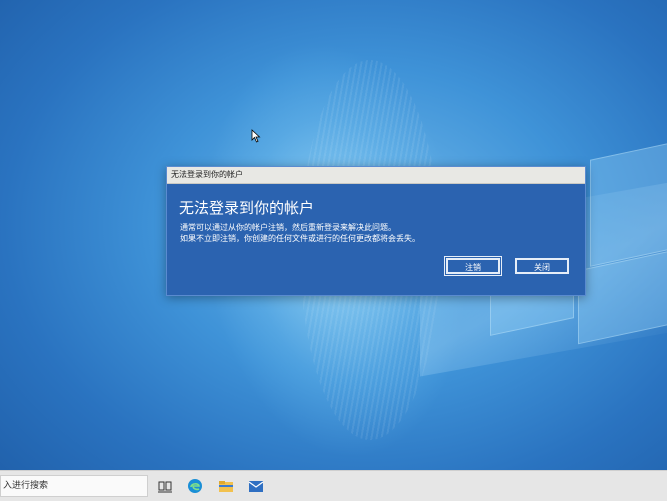  What do you see at coordinates (226, 486) in the screenshot?
I see `file-explorer-icon` at bounding box center [226, 486].